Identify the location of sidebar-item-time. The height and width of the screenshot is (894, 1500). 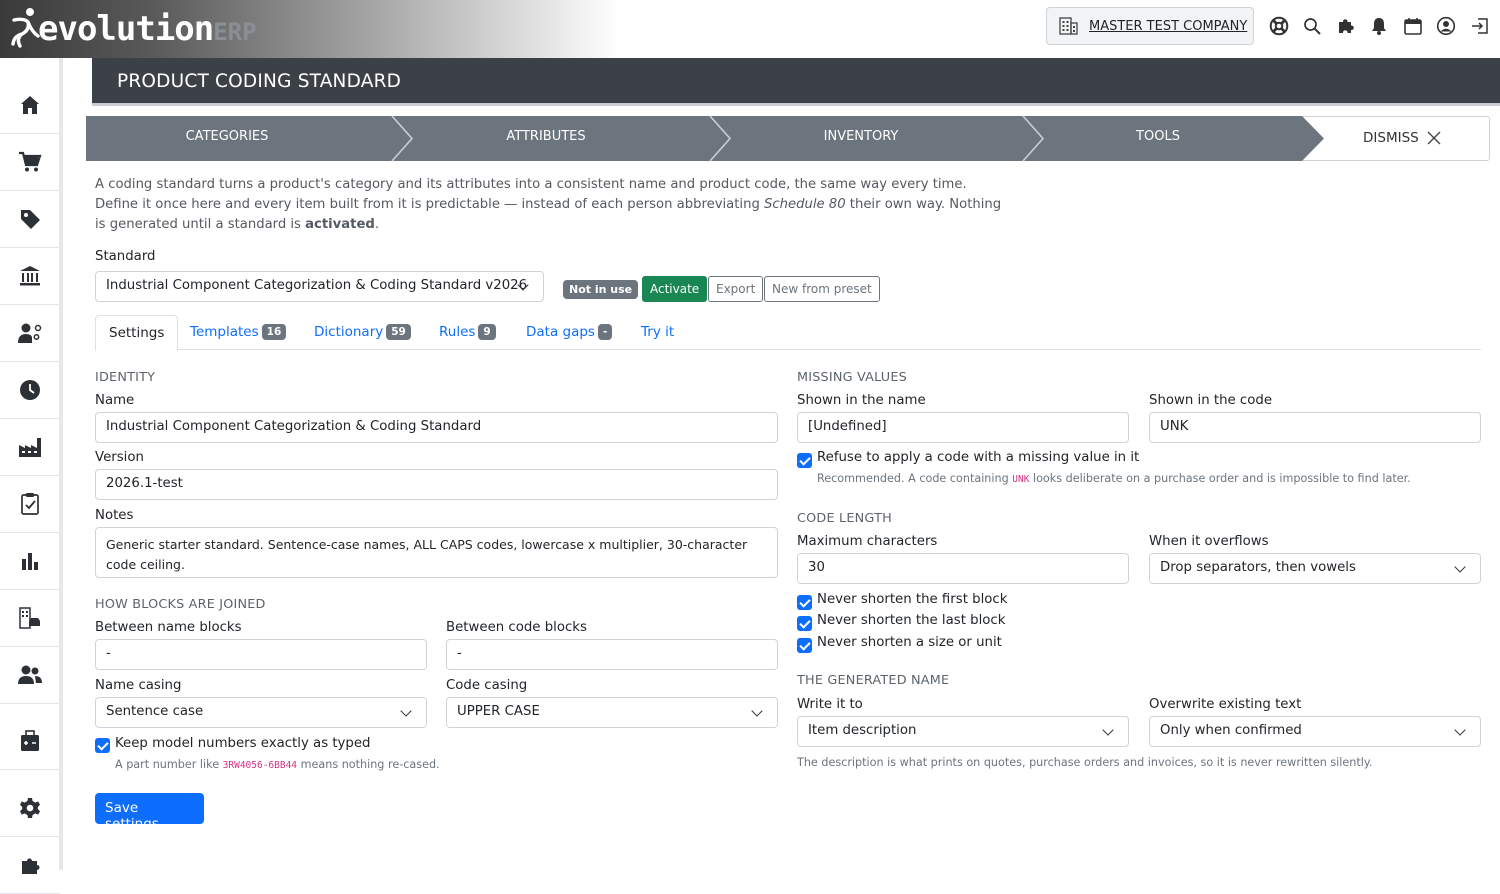
(30, 390).